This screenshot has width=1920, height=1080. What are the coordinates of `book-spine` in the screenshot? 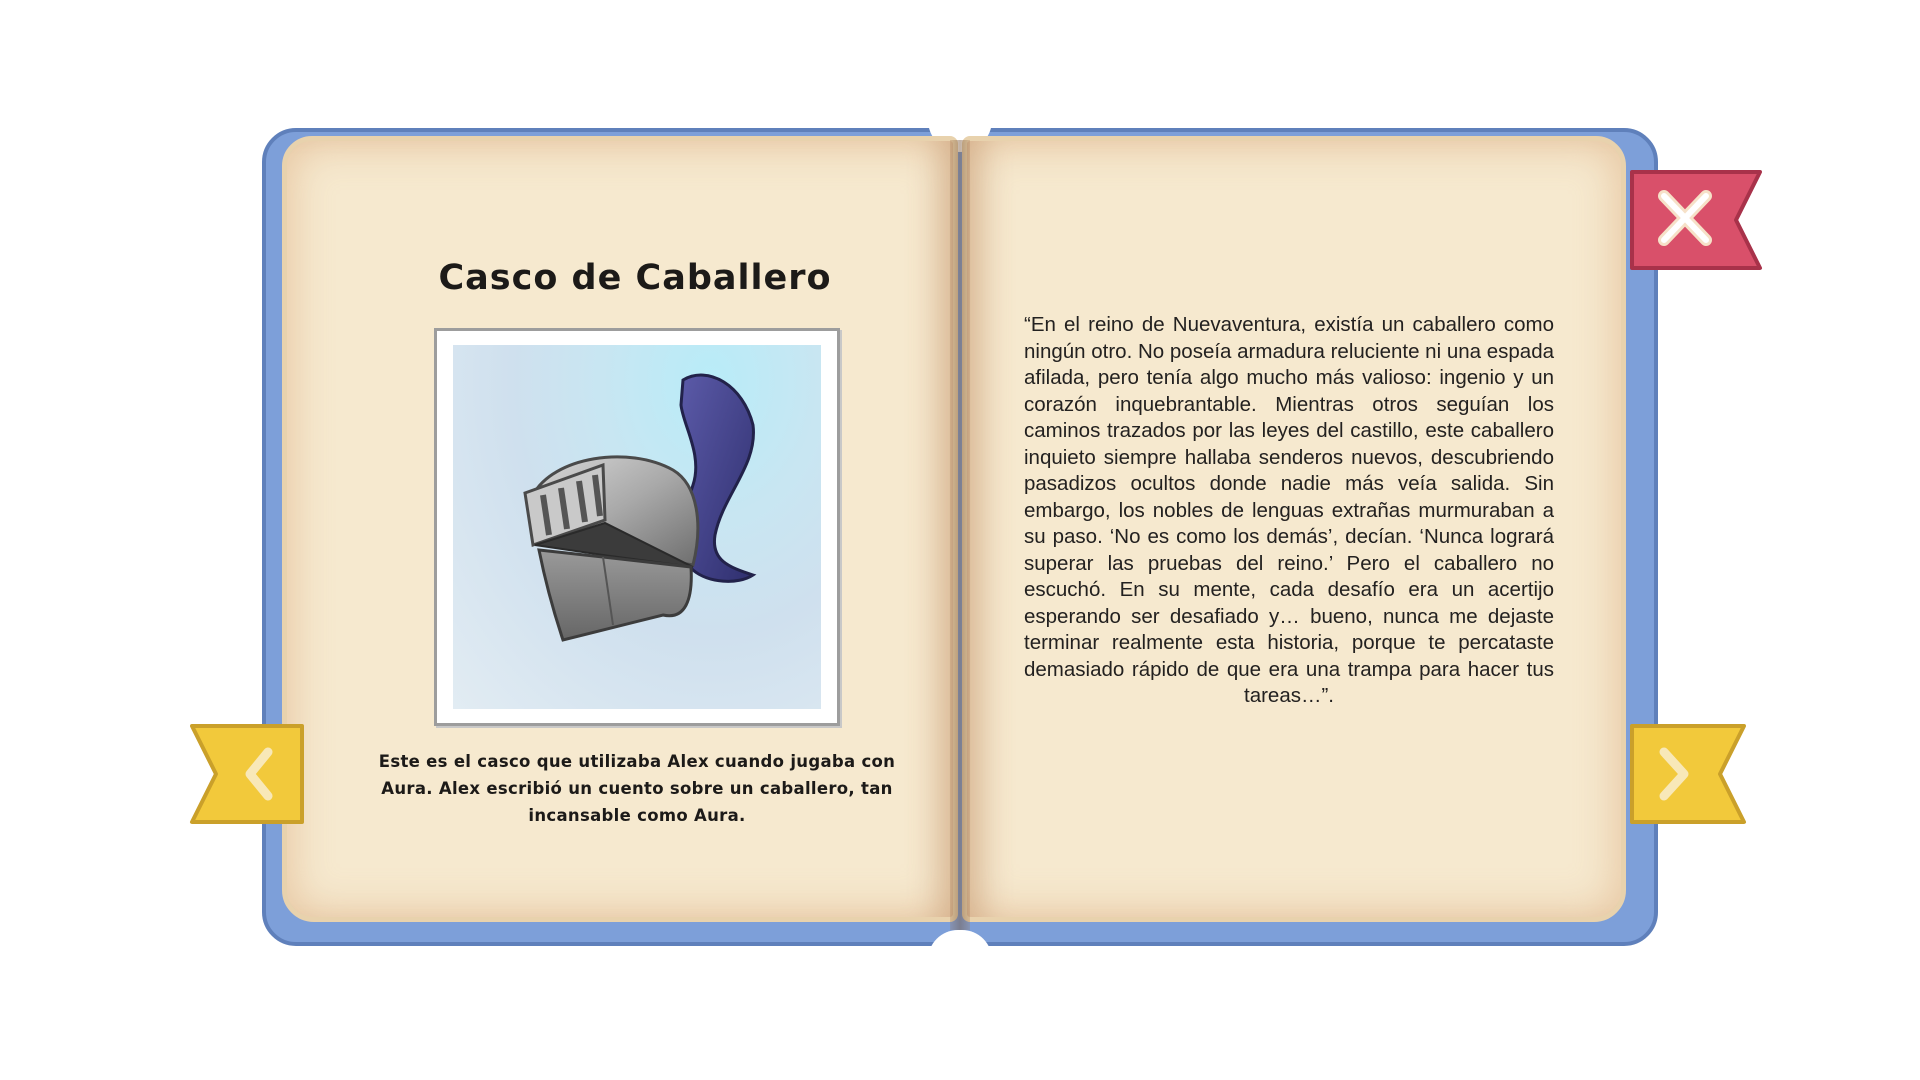 It's located at (960, 535).